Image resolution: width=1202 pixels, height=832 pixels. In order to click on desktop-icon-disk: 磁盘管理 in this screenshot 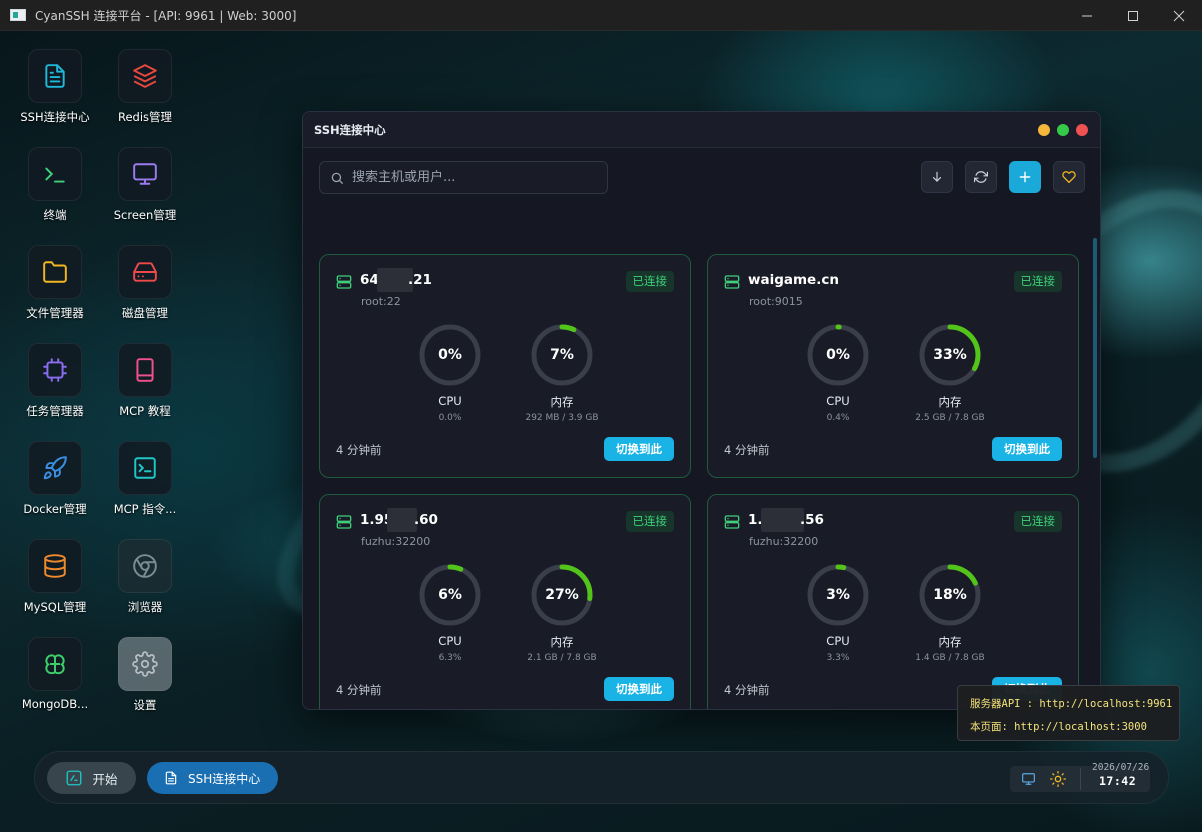, I will do `click(145, 283)`.